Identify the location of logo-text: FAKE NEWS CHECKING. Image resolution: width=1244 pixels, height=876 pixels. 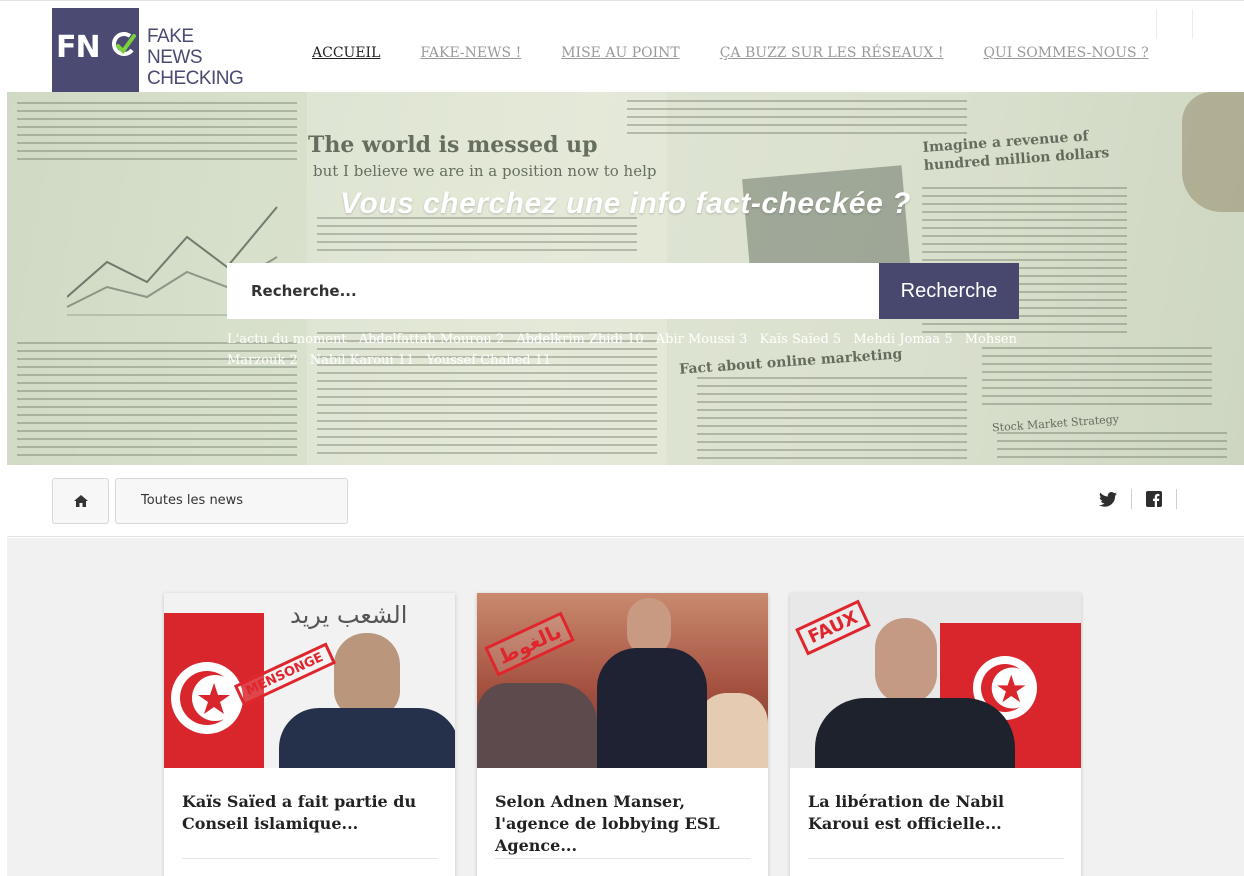
(199, 57).